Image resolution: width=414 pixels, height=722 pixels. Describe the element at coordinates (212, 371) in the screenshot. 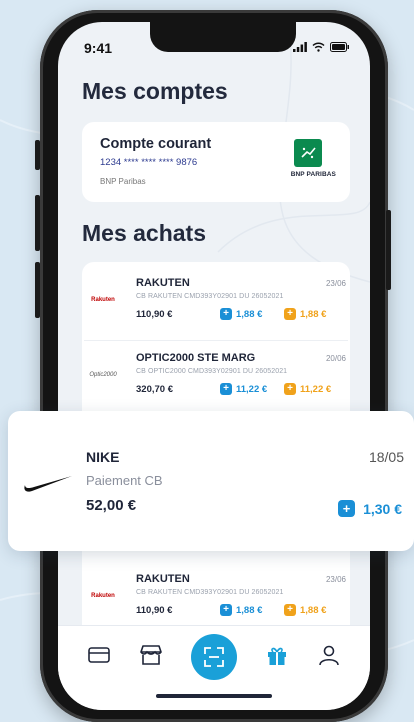

I see `purchase-description: CB OPTIC2000 CMD393Y02901 DU 26052021` at that location.